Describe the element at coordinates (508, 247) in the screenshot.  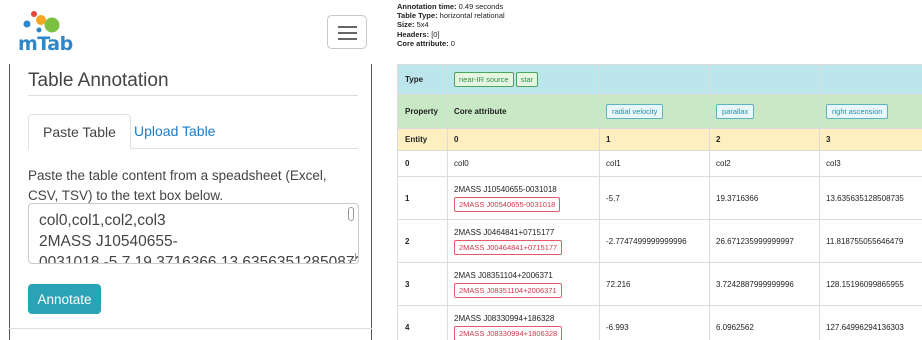
I see `entity-tag: 2MASS J00464841+0715177` at that location.